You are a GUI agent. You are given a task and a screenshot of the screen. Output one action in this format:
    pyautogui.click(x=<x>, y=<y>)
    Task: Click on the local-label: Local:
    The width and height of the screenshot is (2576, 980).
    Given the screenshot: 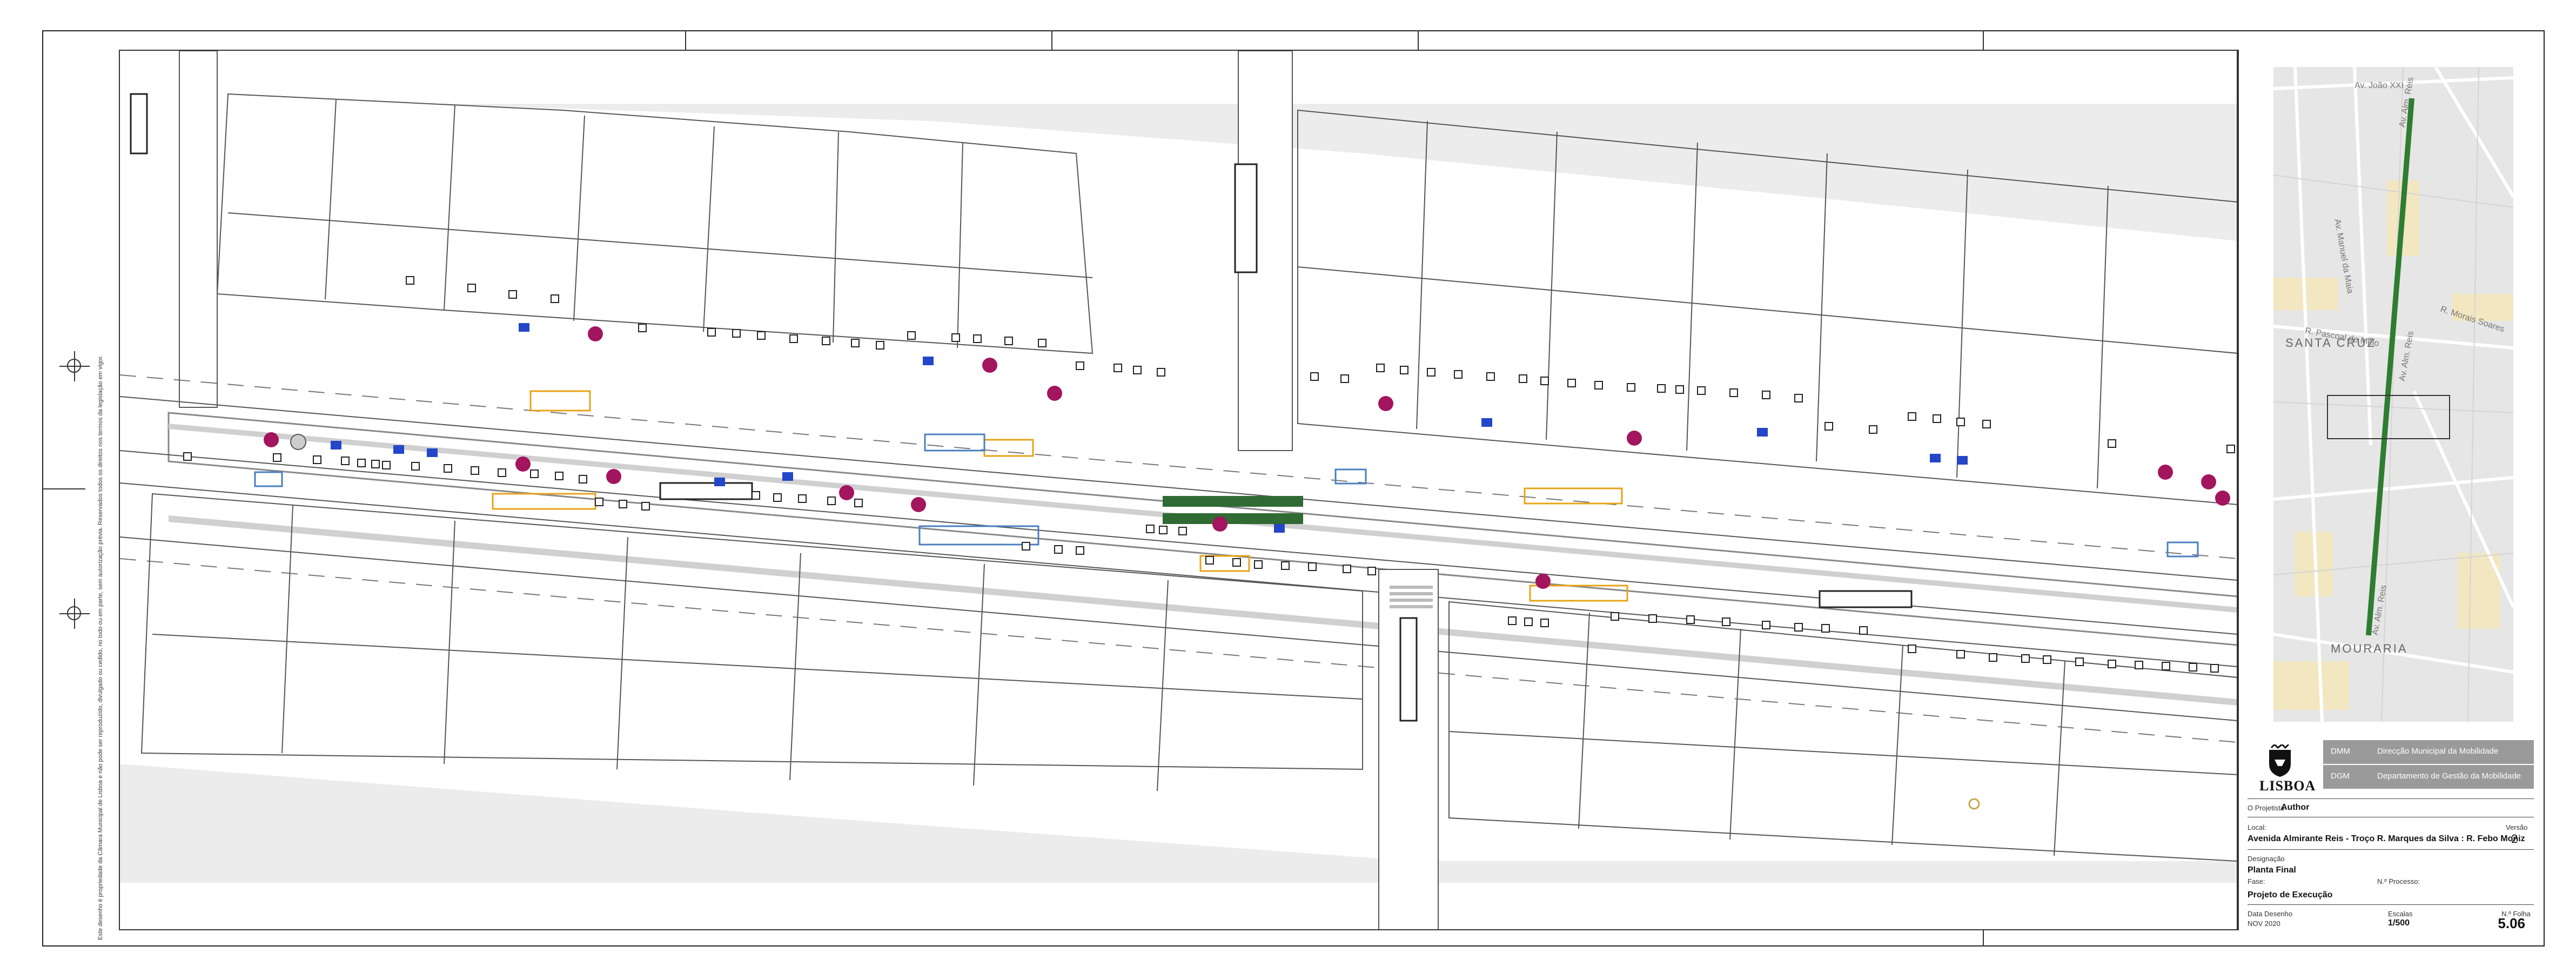 What is the action you would take?
    pyautogui.click(x=2257, y=827)
    